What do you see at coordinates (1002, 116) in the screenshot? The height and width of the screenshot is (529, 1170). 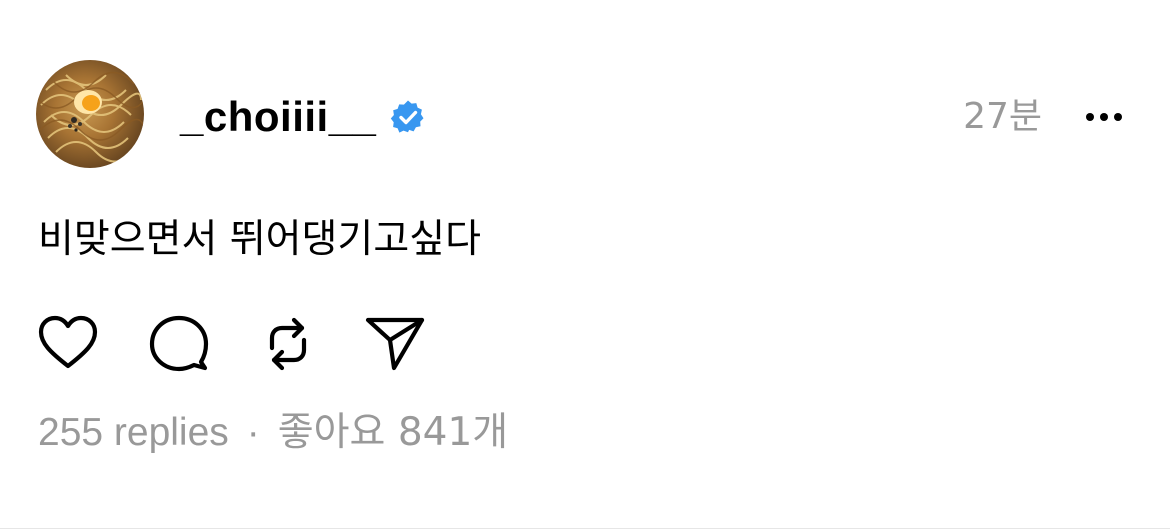 I see `post-timestamp: 27분` at bounding box center [1002, 116].